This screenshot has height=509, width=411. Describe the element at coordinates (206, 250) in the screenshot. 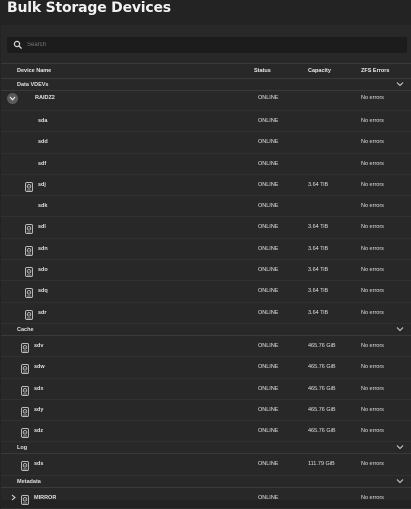

I see `table-row: sdn ONLINE 3.64 TiB No errors` at that location.